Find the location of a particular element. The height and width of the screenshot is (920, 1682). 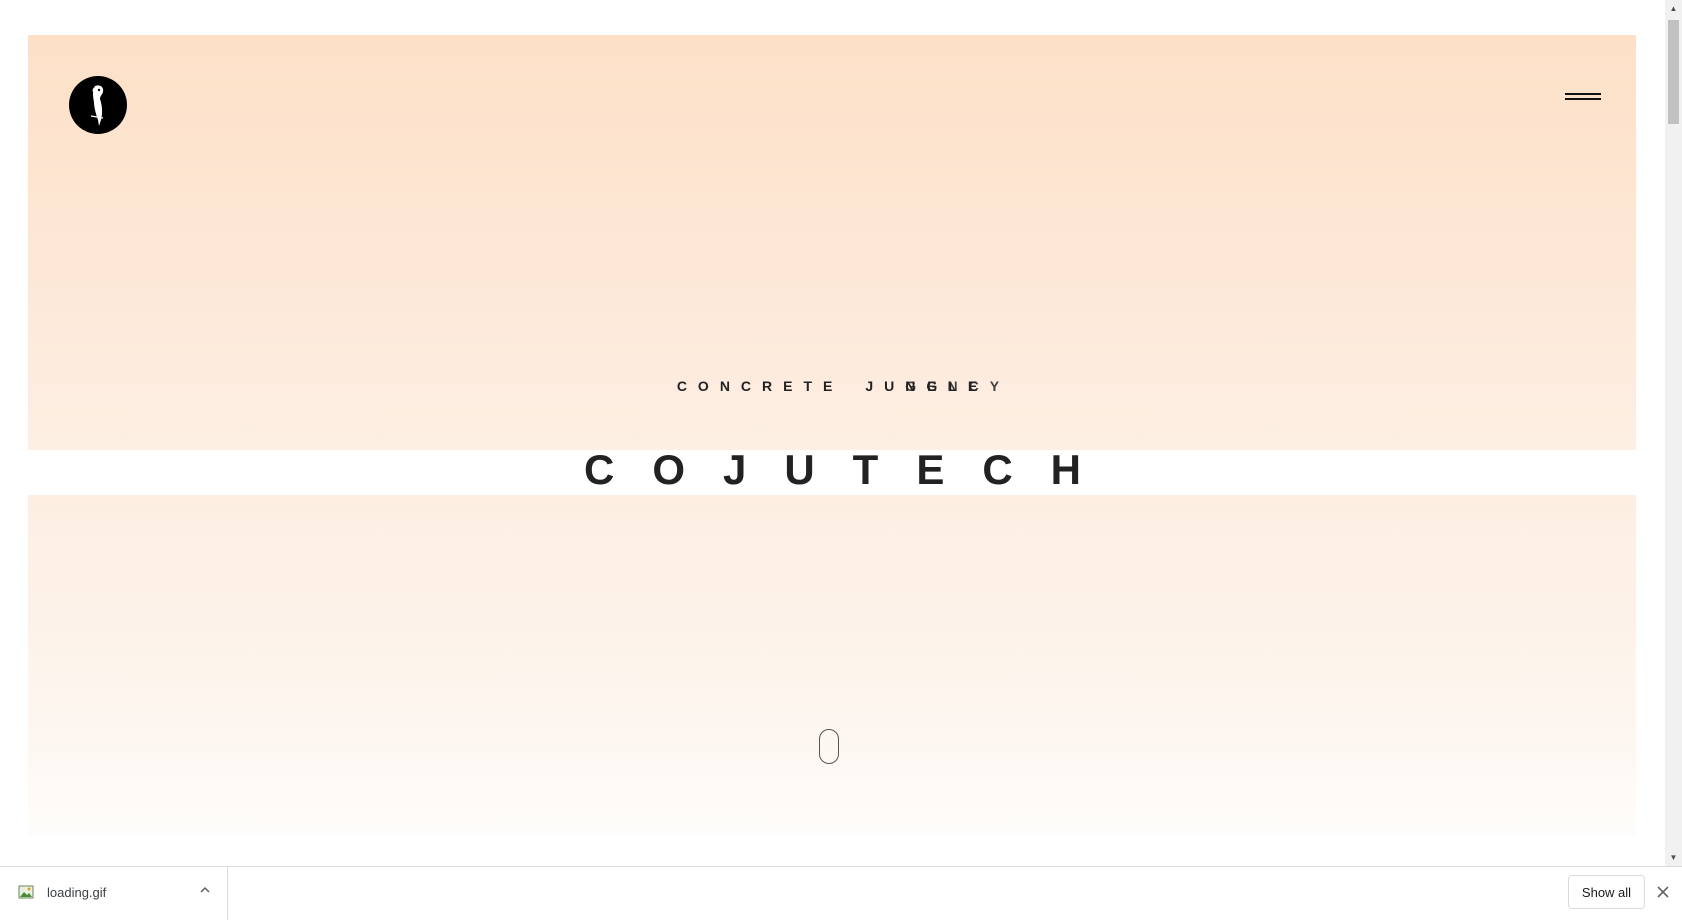

hamburger-menu-button is located at coordinates (1584, 96).